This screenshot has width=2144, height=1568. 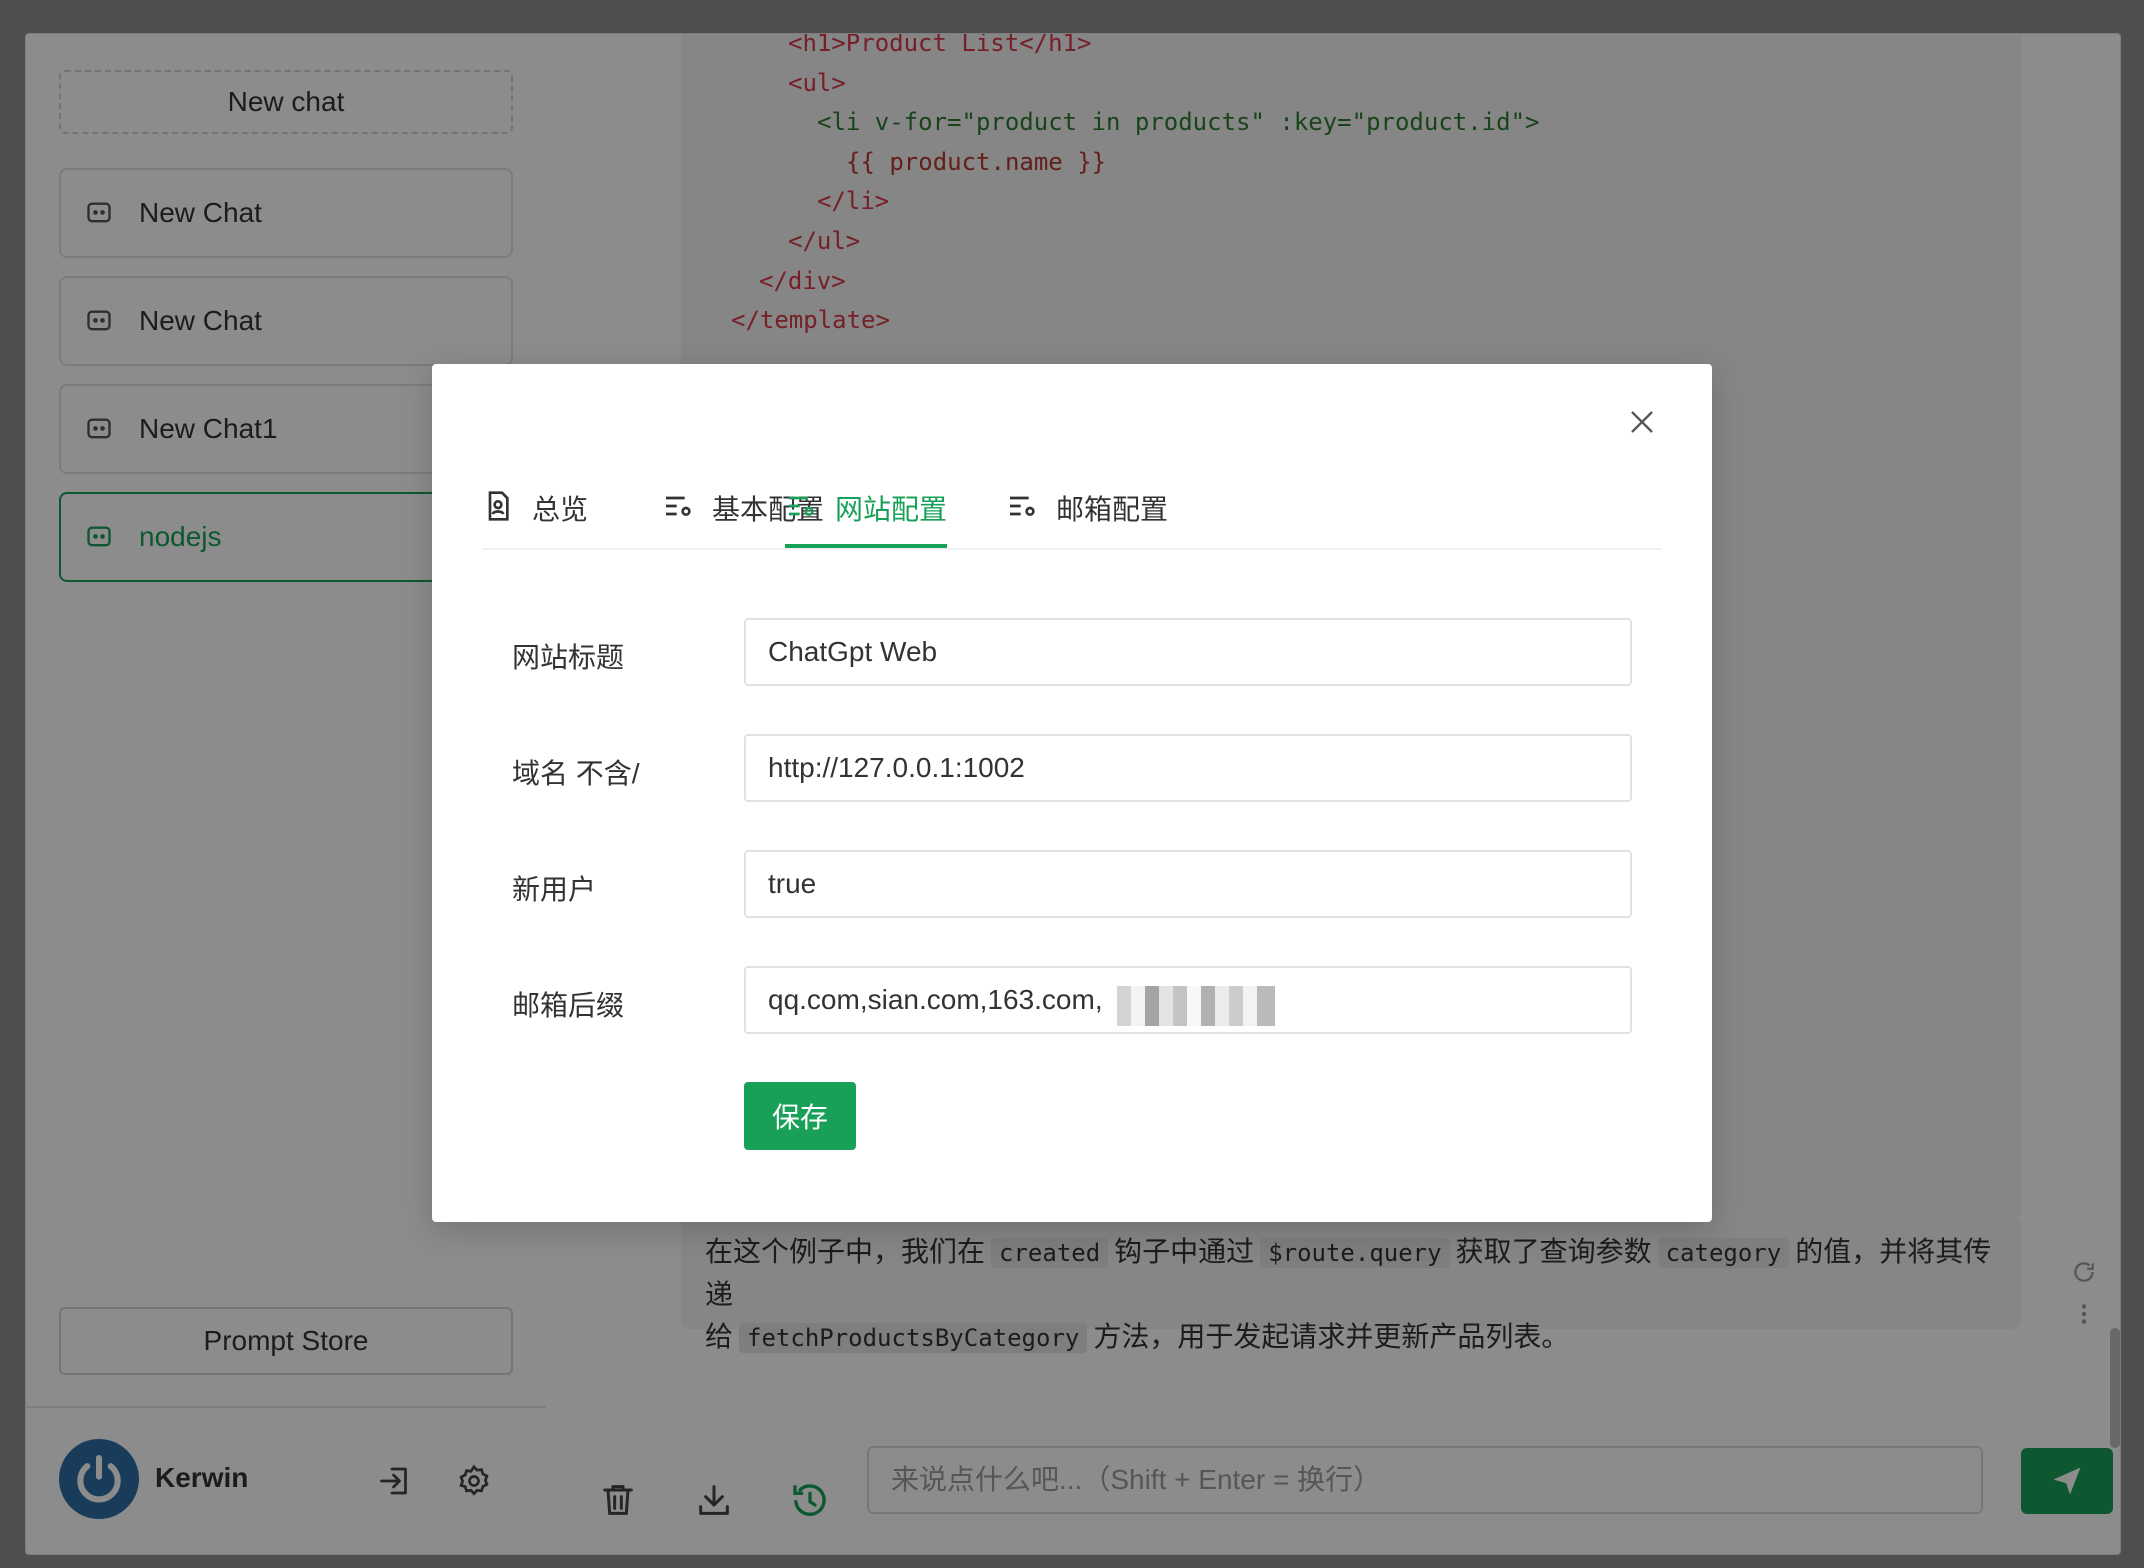 I want to click on profile-document-icon, so click(x=498, y=506).